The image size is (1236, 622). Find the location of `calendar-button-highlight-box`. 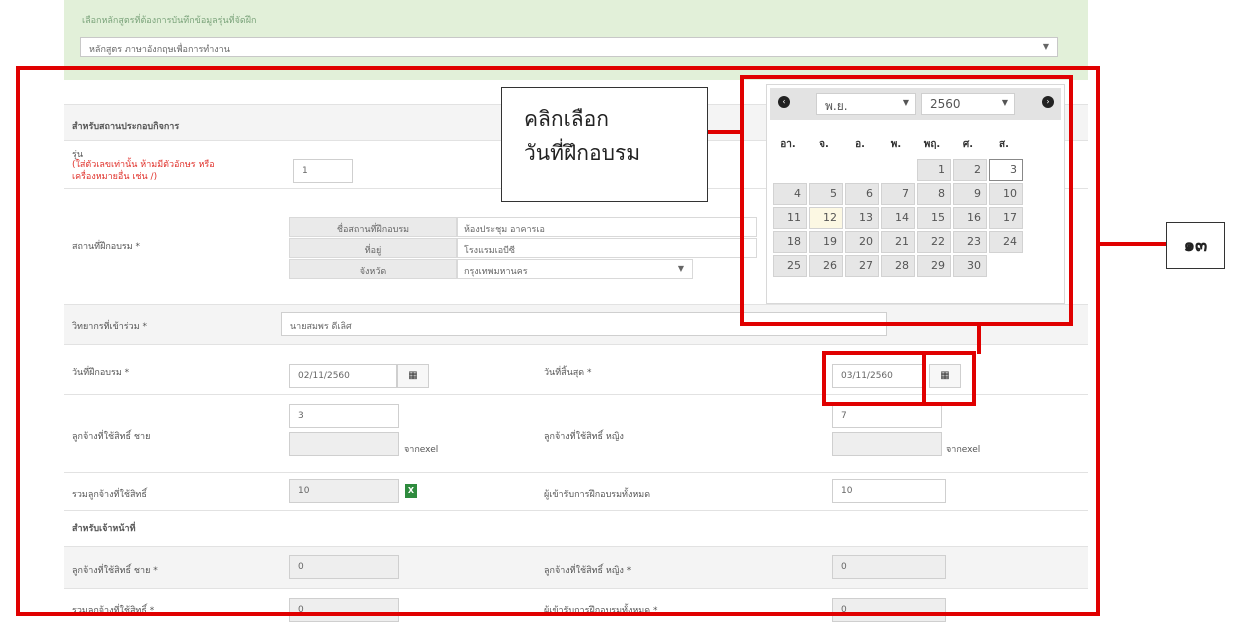

calendar-button-highlight-box is located at coordinates (949, 378).